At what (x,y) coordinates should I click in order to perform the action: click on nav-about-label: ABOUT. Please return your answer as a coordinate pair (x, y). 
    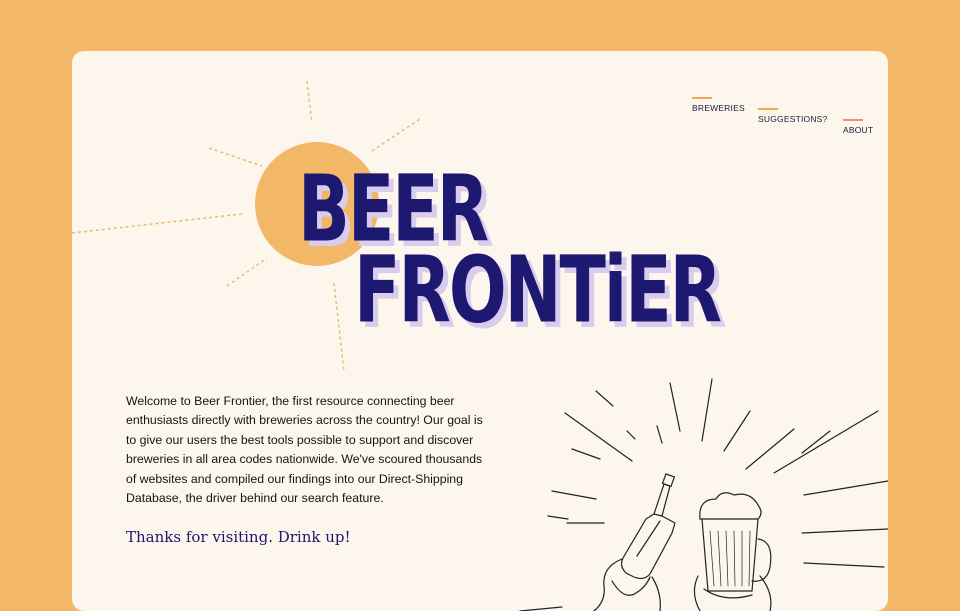
    Looking at the image, I should click on (858, 130).